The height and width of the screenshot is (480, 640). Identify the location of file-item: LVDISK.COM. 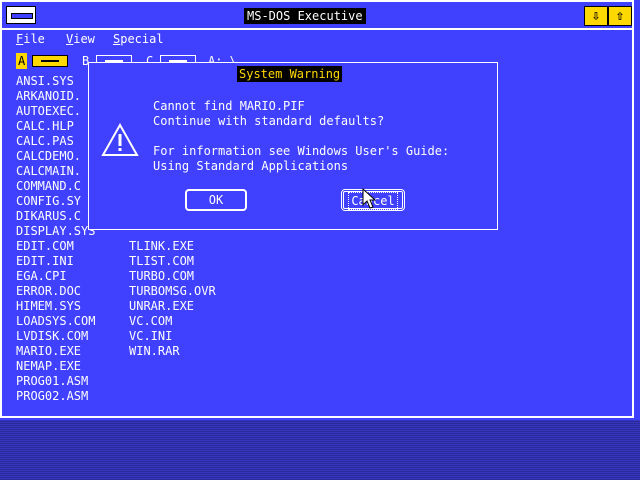
(52, 336).